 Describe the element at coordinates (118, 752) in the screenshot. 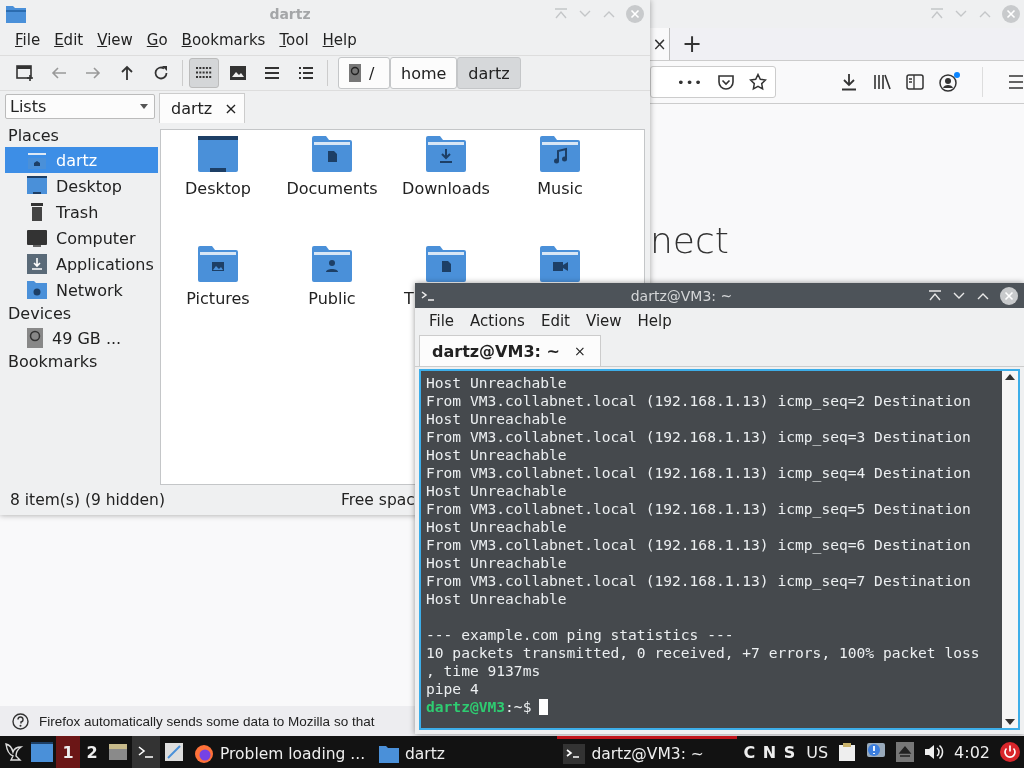

I see `file-cabinet-icon` at that location.